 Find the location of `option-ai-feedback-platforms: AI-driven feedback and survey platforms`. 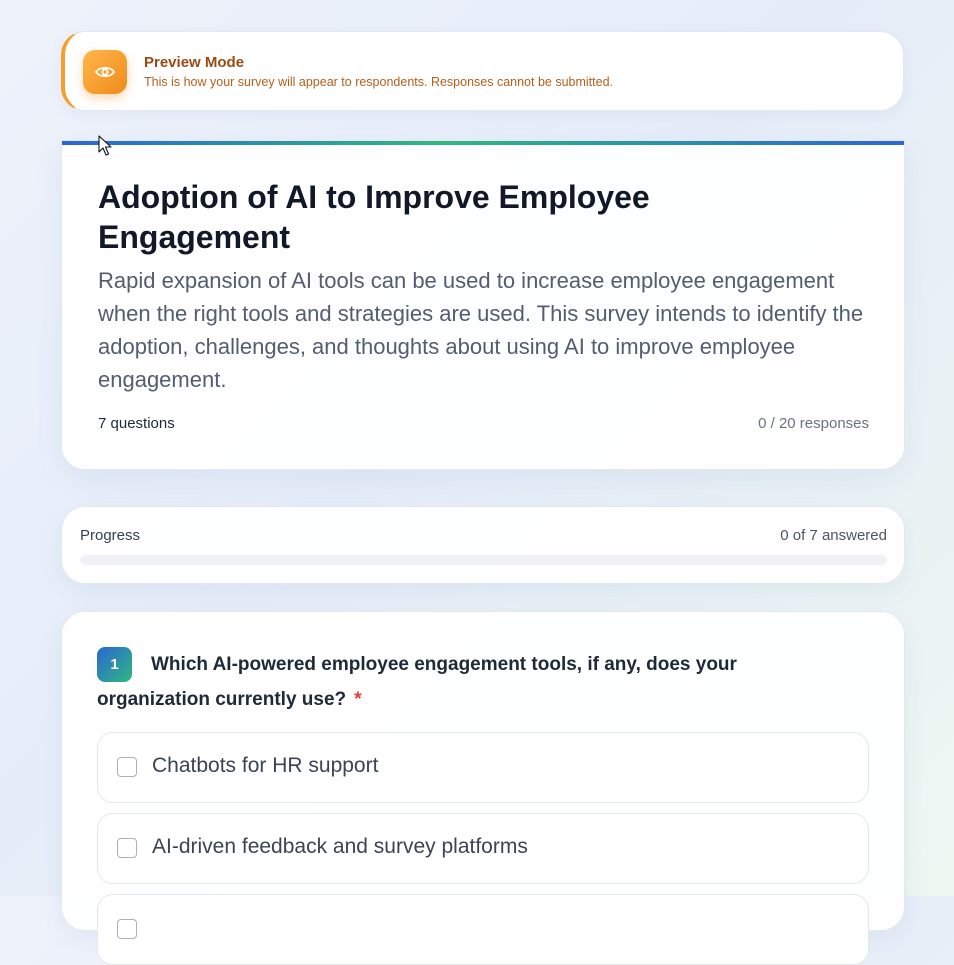

option-ai-feedback-platforms: AI-driven feedback and survey platforms is located at coordinates (483, 848).